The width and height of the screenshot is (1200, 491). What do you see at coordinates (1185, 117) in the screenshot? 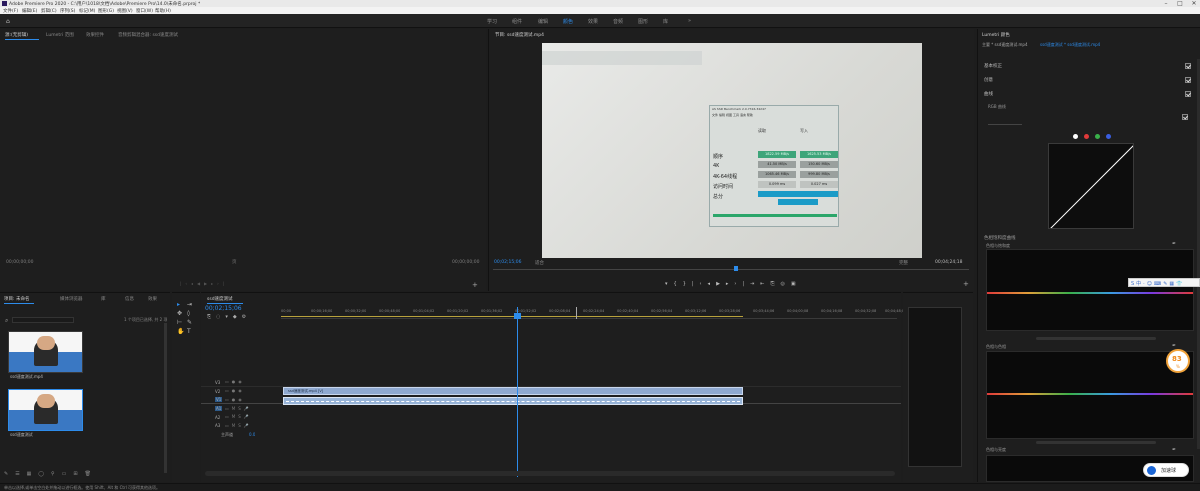
I see `rgb-curves-checkbox` at bounding box center [1185, 117].